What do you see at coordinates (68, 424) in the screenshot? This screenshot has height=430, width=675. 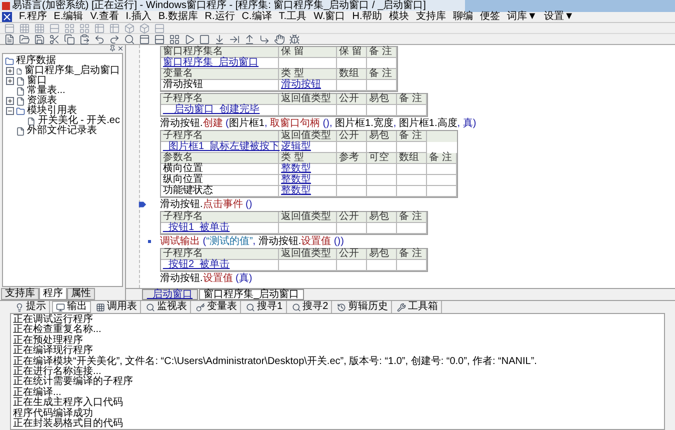 I see `output-line: 正在封装易格式目的代码` at bounding box center [68, 424].